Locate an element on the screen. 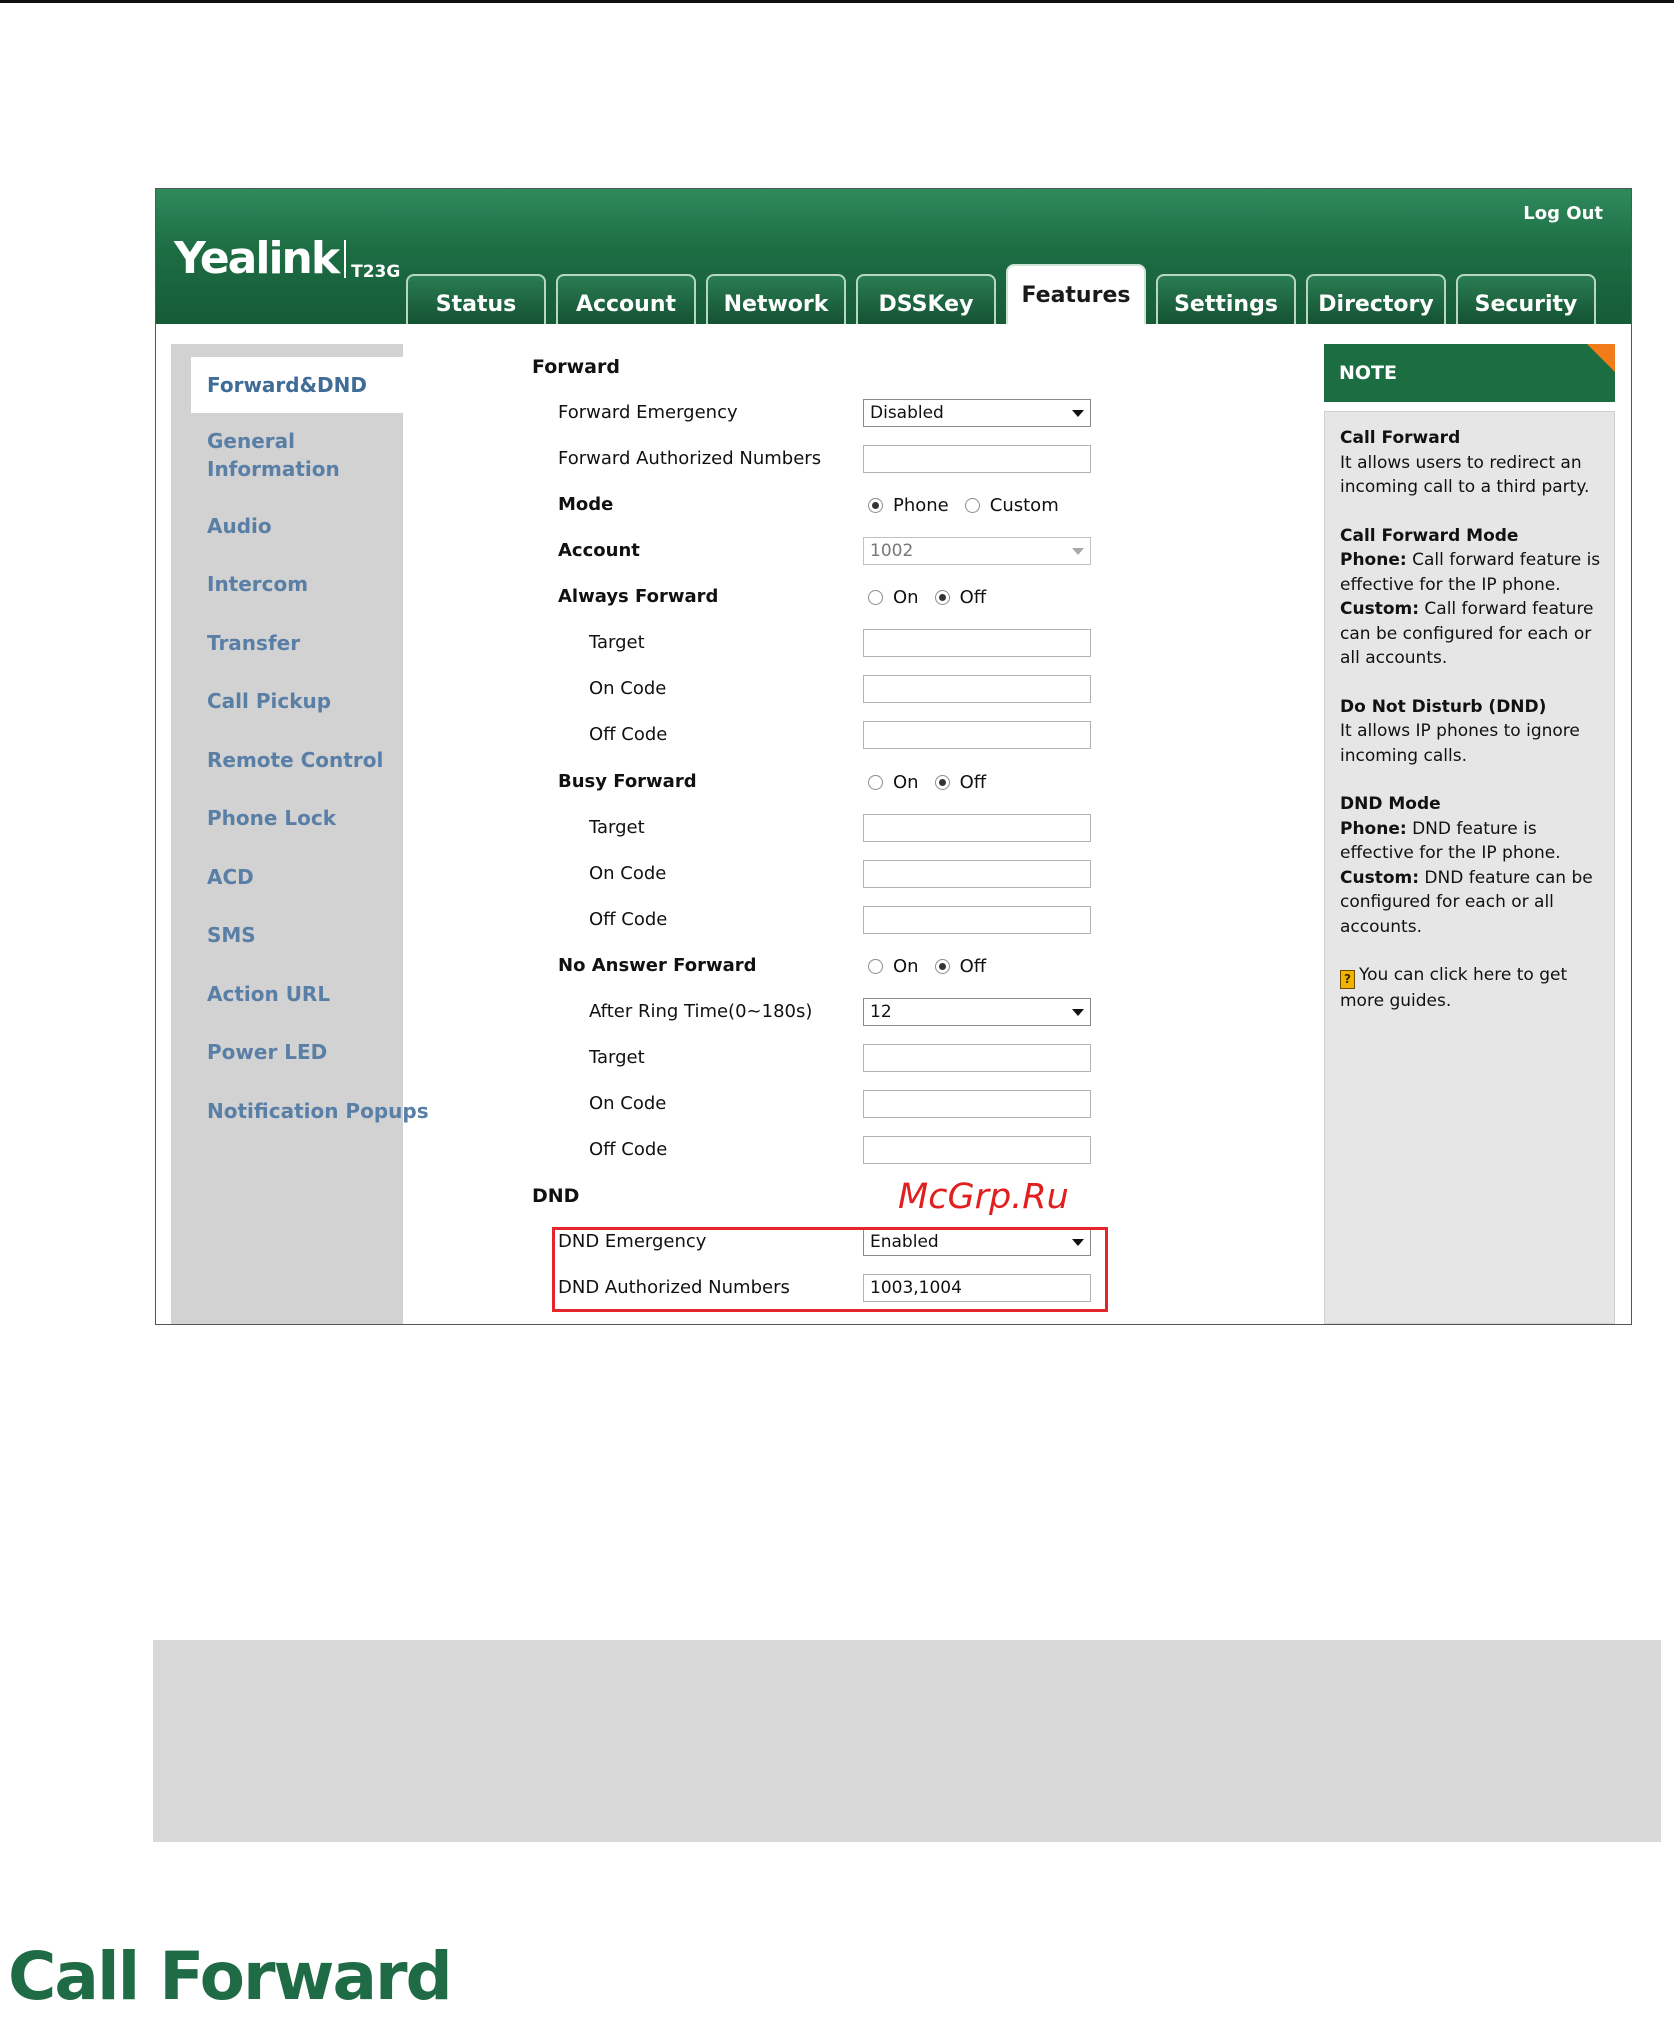 Image resolution: width=1674 pixels, height=2026 pixels. forward-section-title: Forward is located at coordinates (576, 367).